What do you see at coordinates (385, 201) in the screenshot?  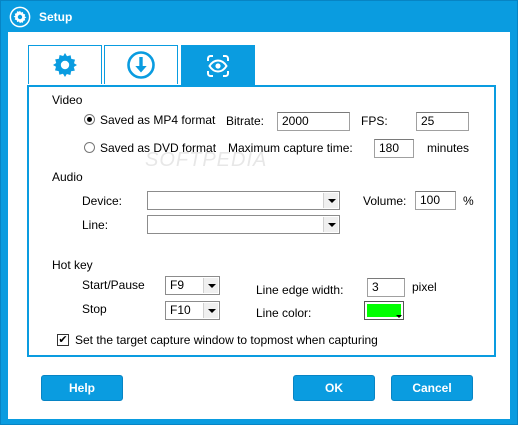 I see `volume-label: Volume:` at bounding box center [385, 201].